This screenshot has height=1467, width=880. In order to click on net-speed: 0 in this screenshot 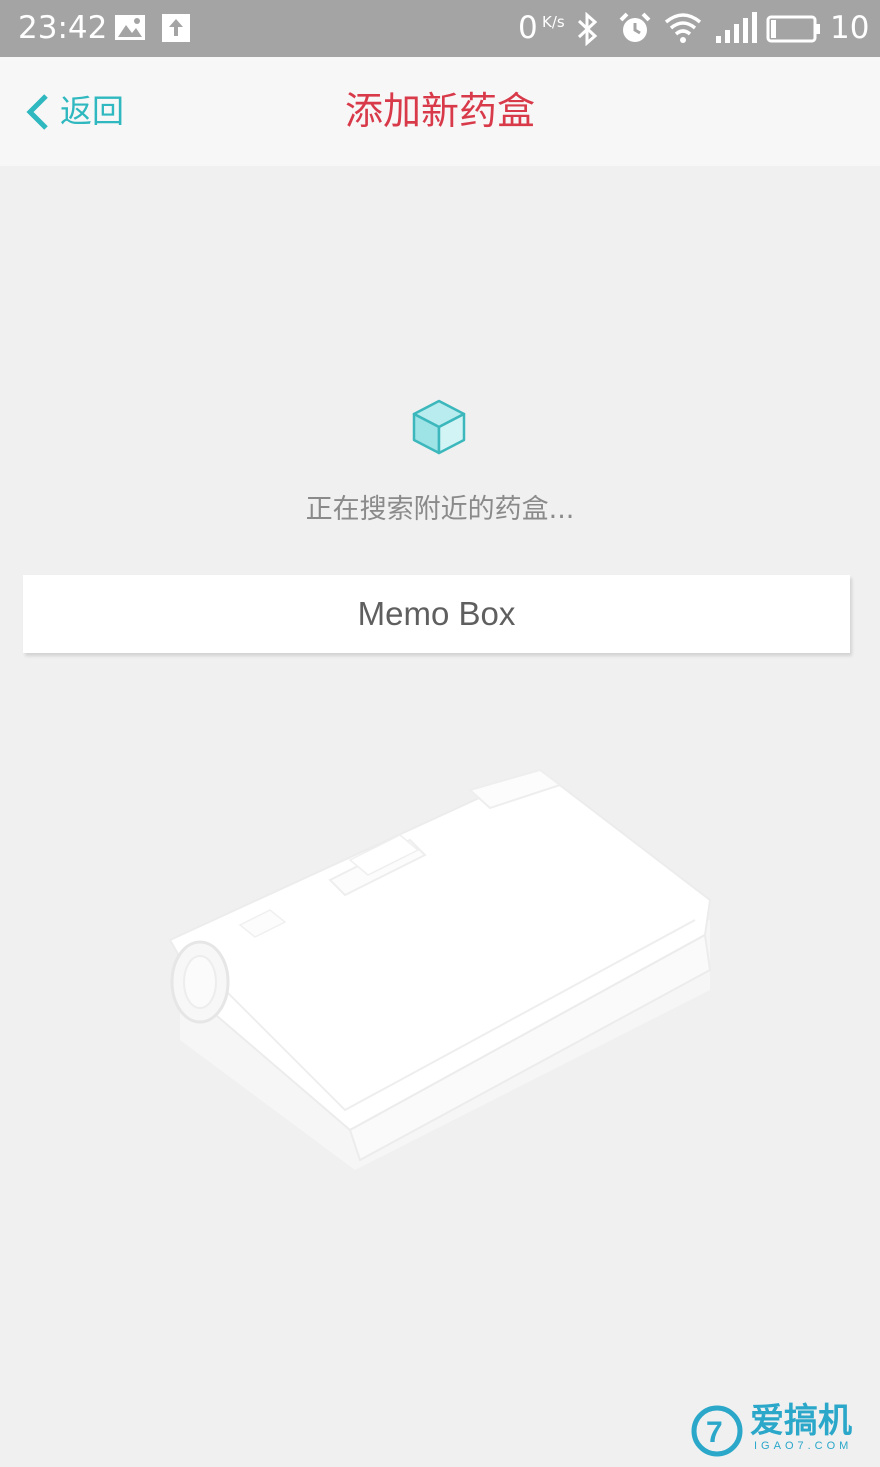, I will do `click(528, 28)`.